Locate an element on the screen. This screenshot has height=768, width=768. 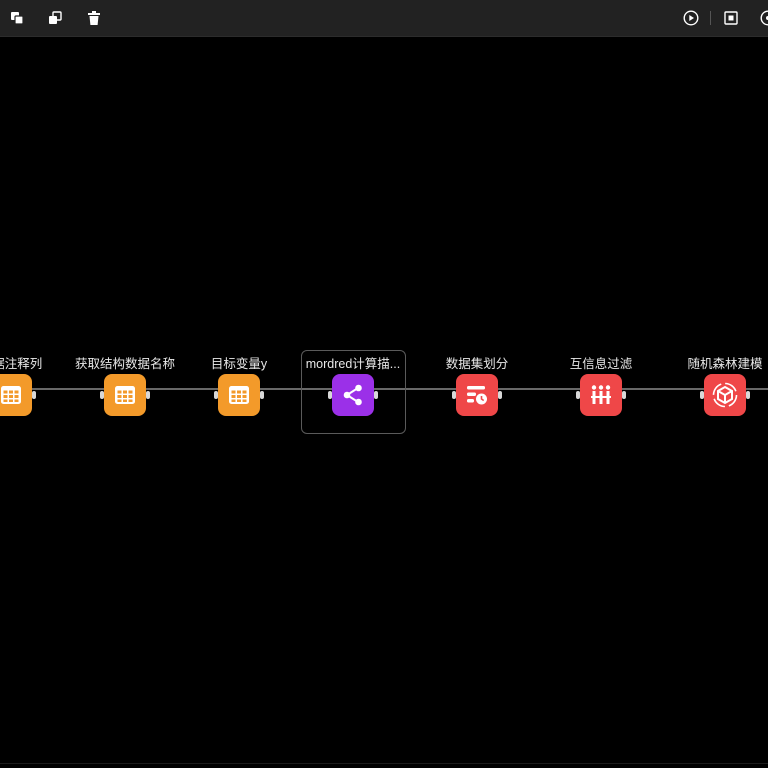
node-label: 目标变量y is located at coordinates (239, 364).